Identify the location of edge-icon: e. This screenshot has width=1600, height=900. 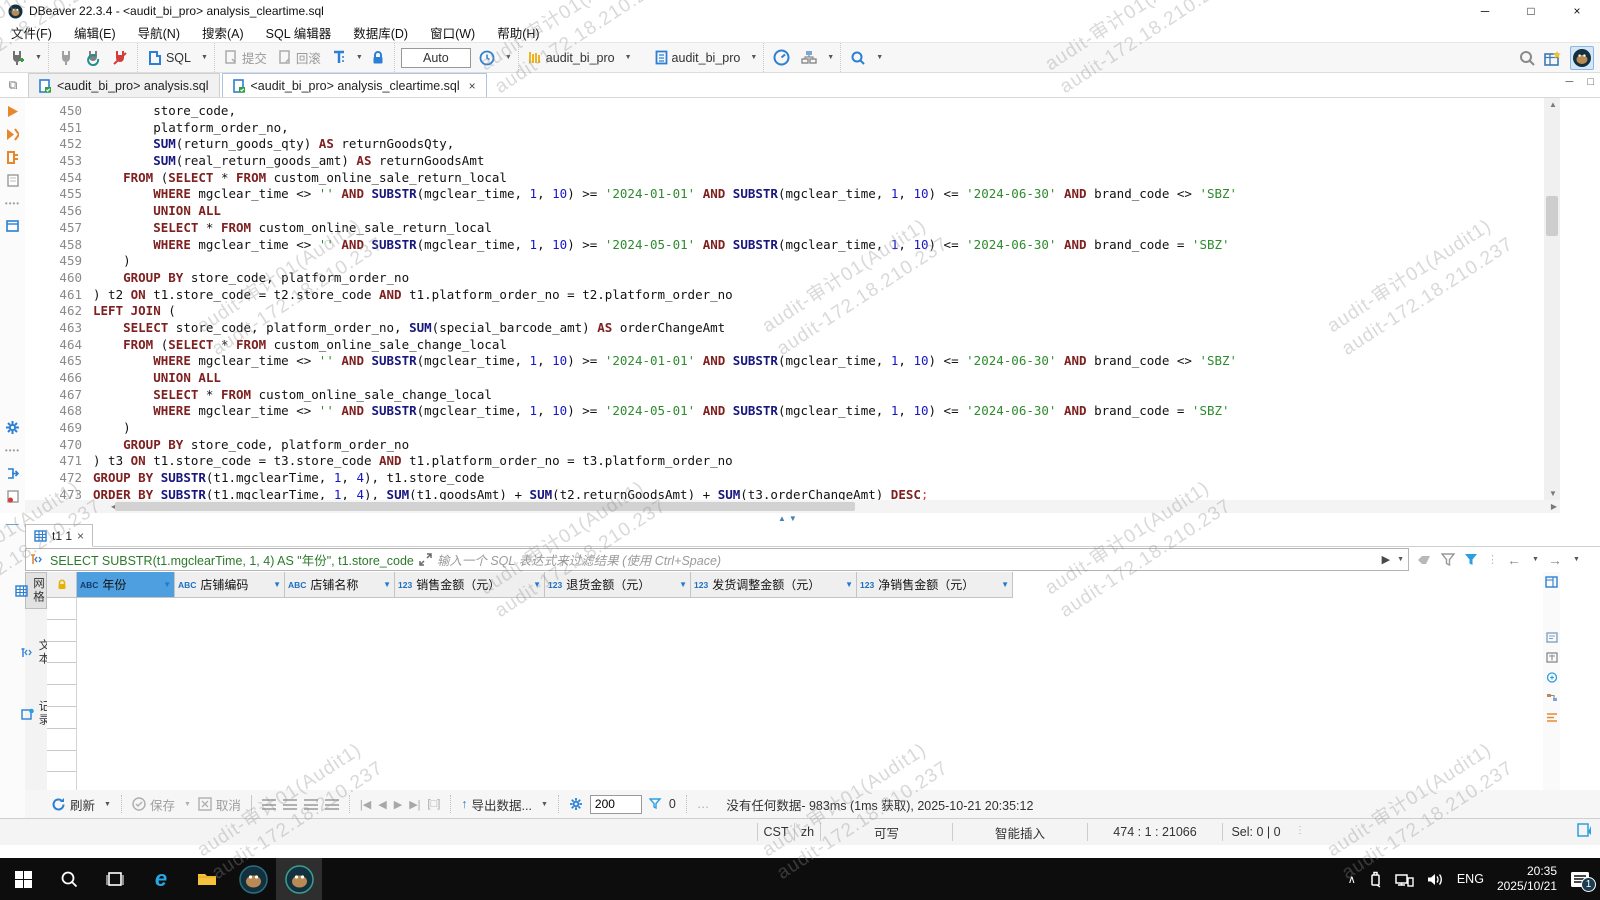
(161, 879).